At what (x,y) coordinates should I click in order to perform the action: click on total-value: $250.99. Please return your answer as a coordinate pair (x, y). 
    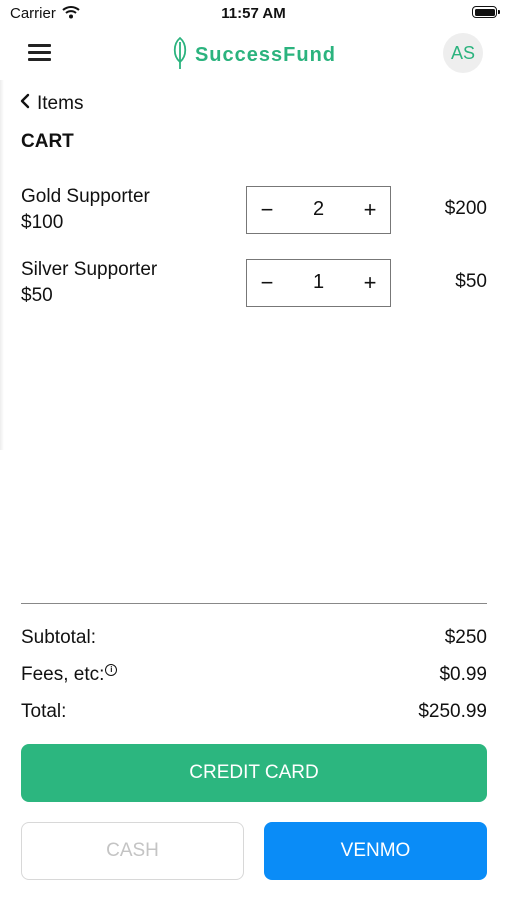
    Looking at the image, I should click on (452, 711).